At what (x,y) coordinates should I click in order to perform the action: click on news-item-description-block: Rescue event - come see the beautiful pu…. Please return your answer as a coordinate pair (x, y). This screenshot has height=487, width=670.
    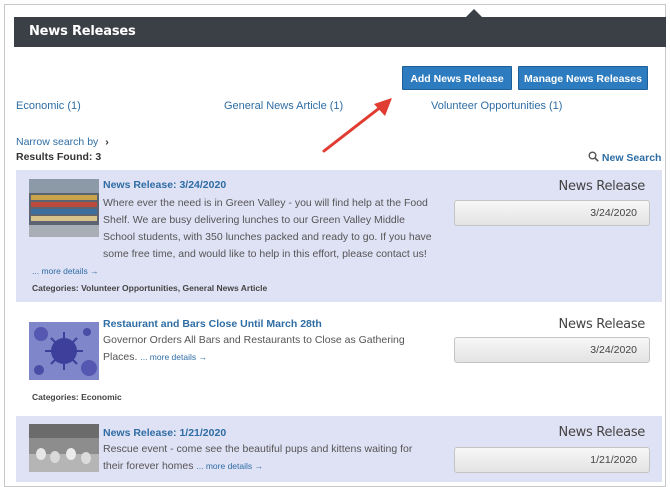
    Looking at the image, I should click on (268, 458).